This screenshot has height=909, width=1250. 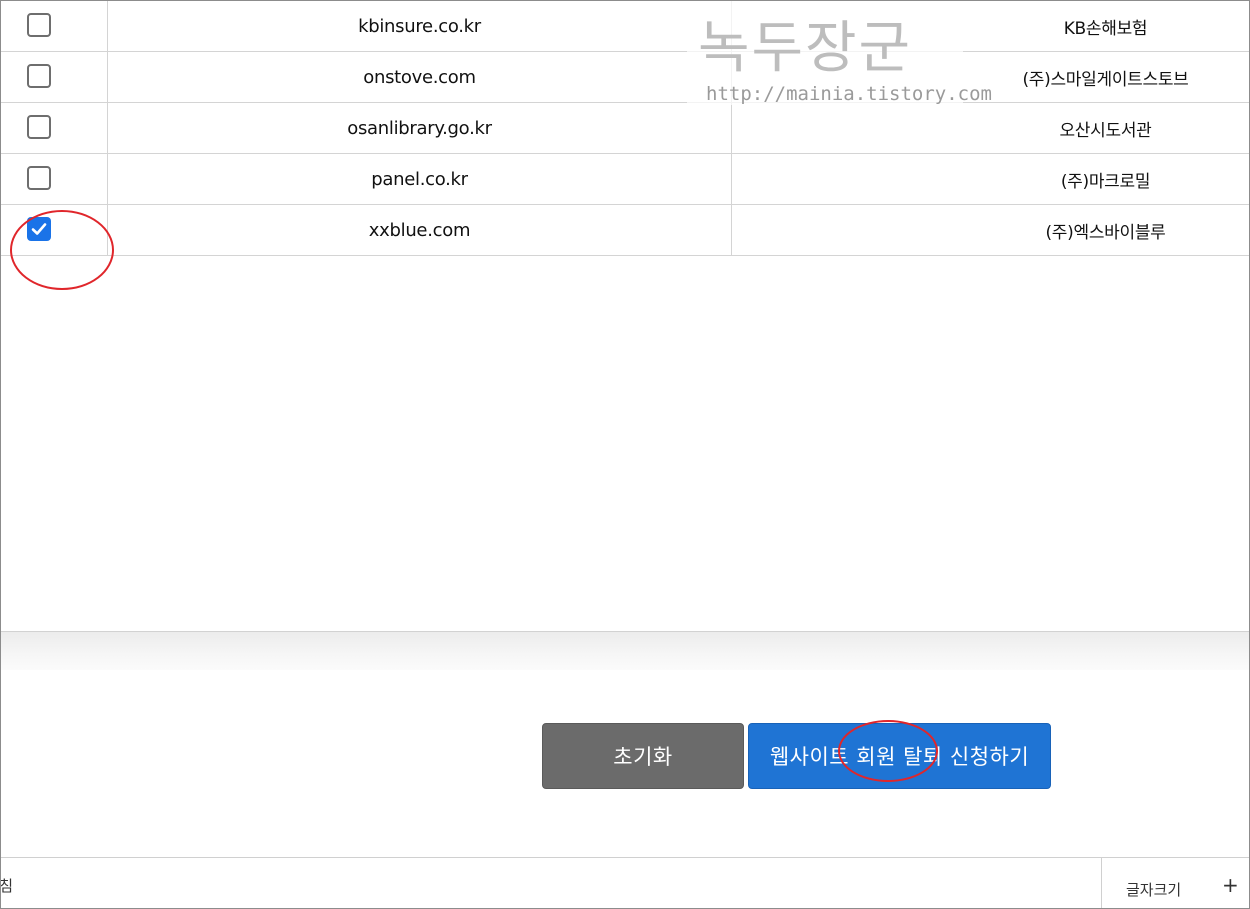 What do you see at coordinates (1101, 883) in the screenshot?
I see `toolbar-divider` at bounding box center [1101, 883].